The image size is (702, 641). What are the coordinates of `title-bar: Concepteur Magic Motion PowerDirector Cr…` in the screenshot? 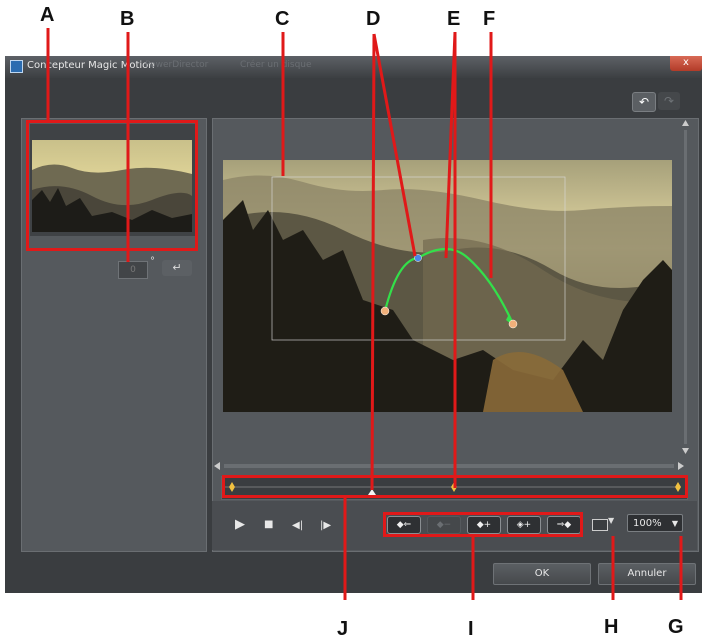 It's located at (353, 67).